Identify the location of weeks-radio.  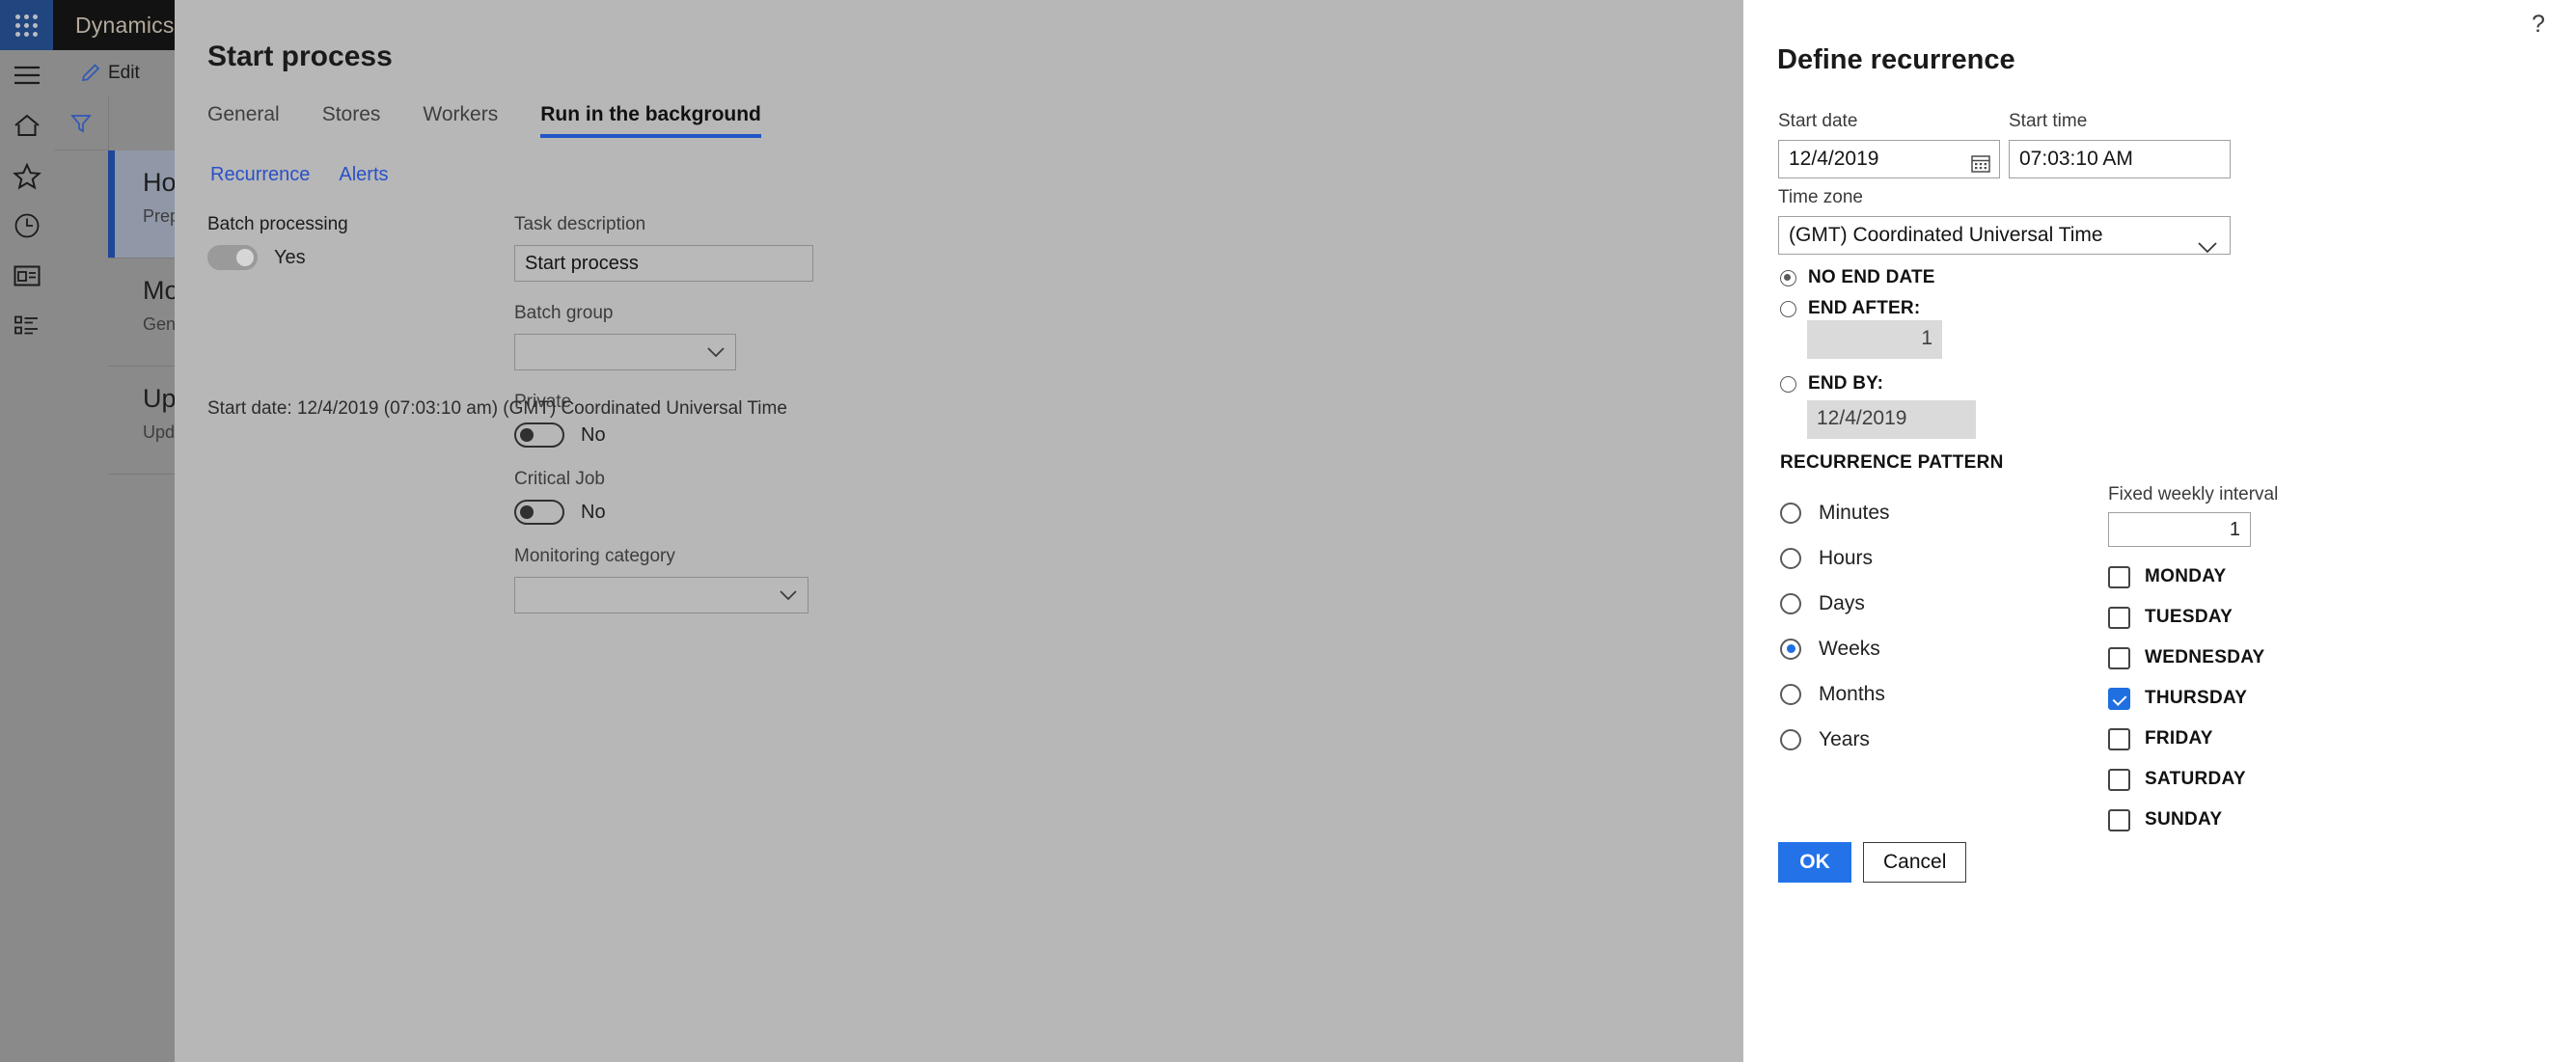
(1791, 649).